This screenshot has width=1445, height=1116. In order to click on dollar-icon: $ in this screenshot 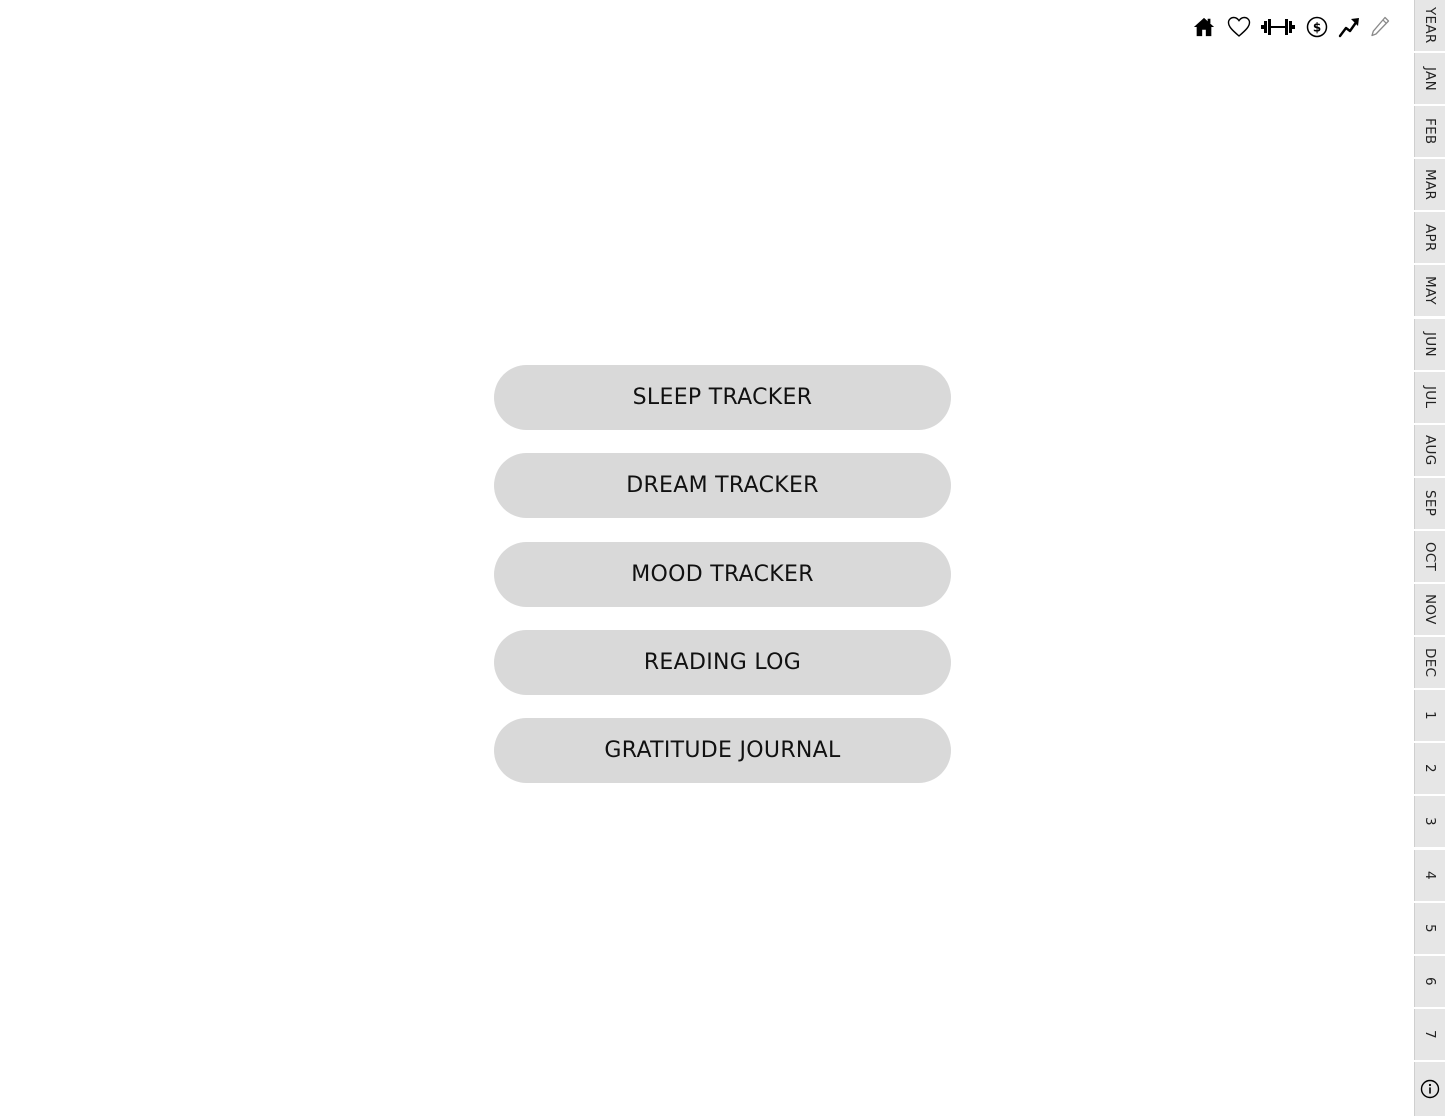, I will do `click(1317, 27)`.